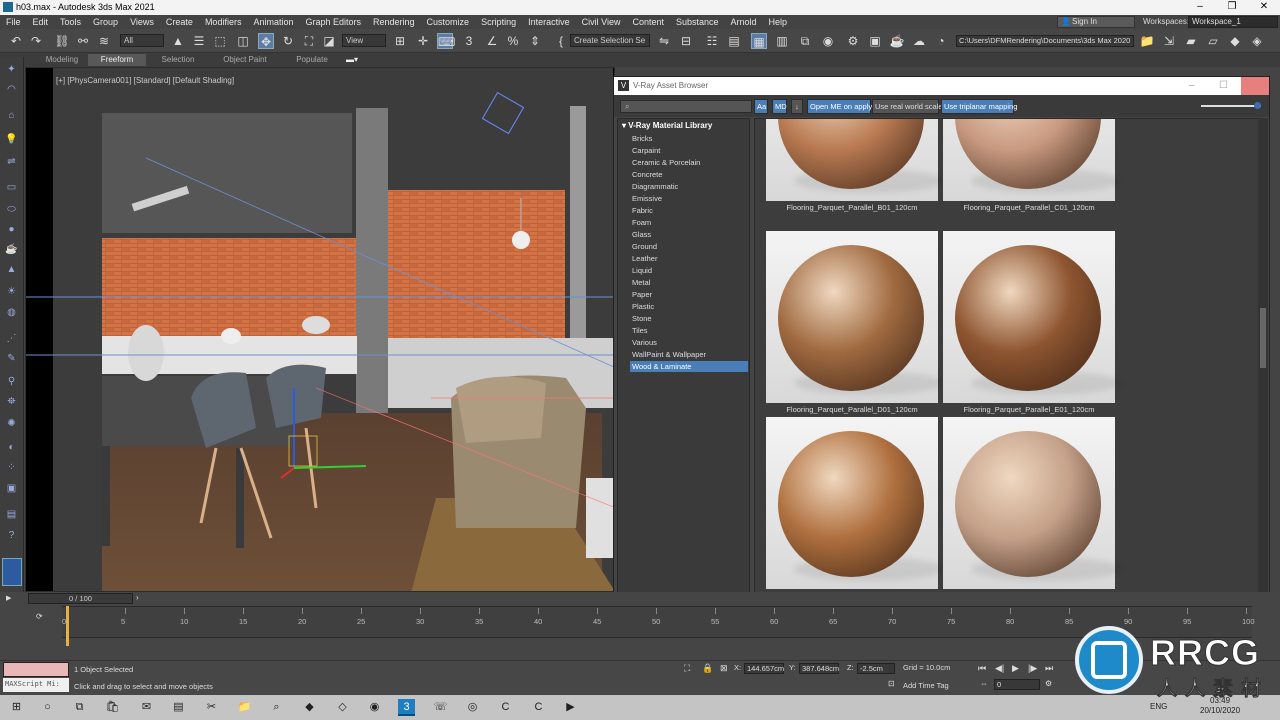  What do you see at coordinates (691, 258) in the screenshot?
I see `category-item: Leather` at bounding box center [691, 258].